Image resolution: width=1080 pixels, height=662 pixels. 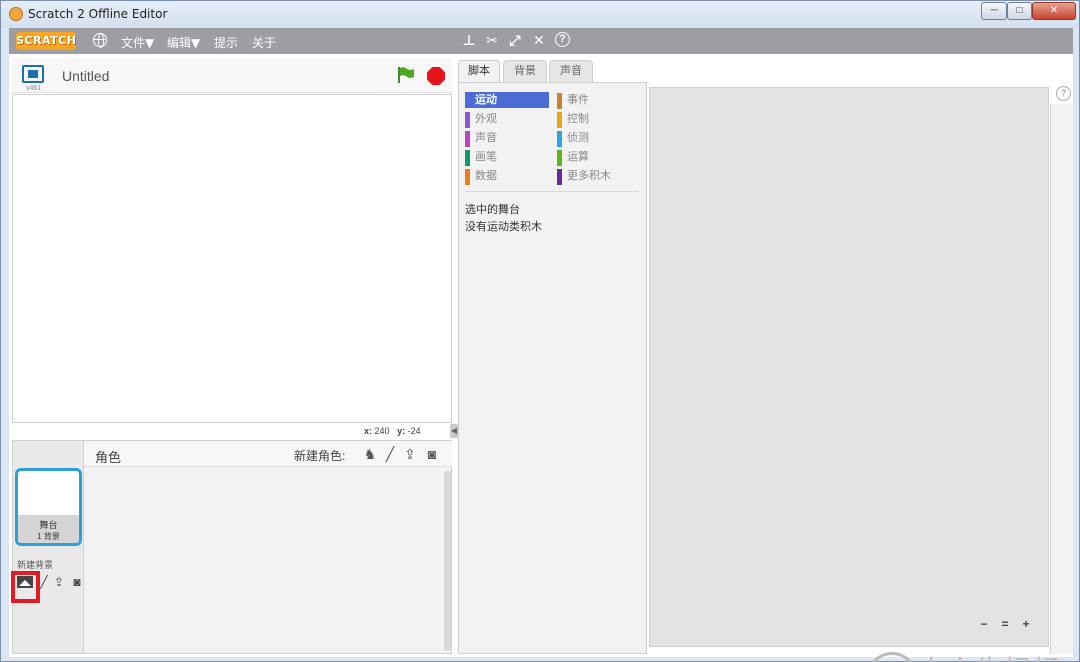 I want to click on choose-sprite-icon: ♞, so click(x=370, y=454).